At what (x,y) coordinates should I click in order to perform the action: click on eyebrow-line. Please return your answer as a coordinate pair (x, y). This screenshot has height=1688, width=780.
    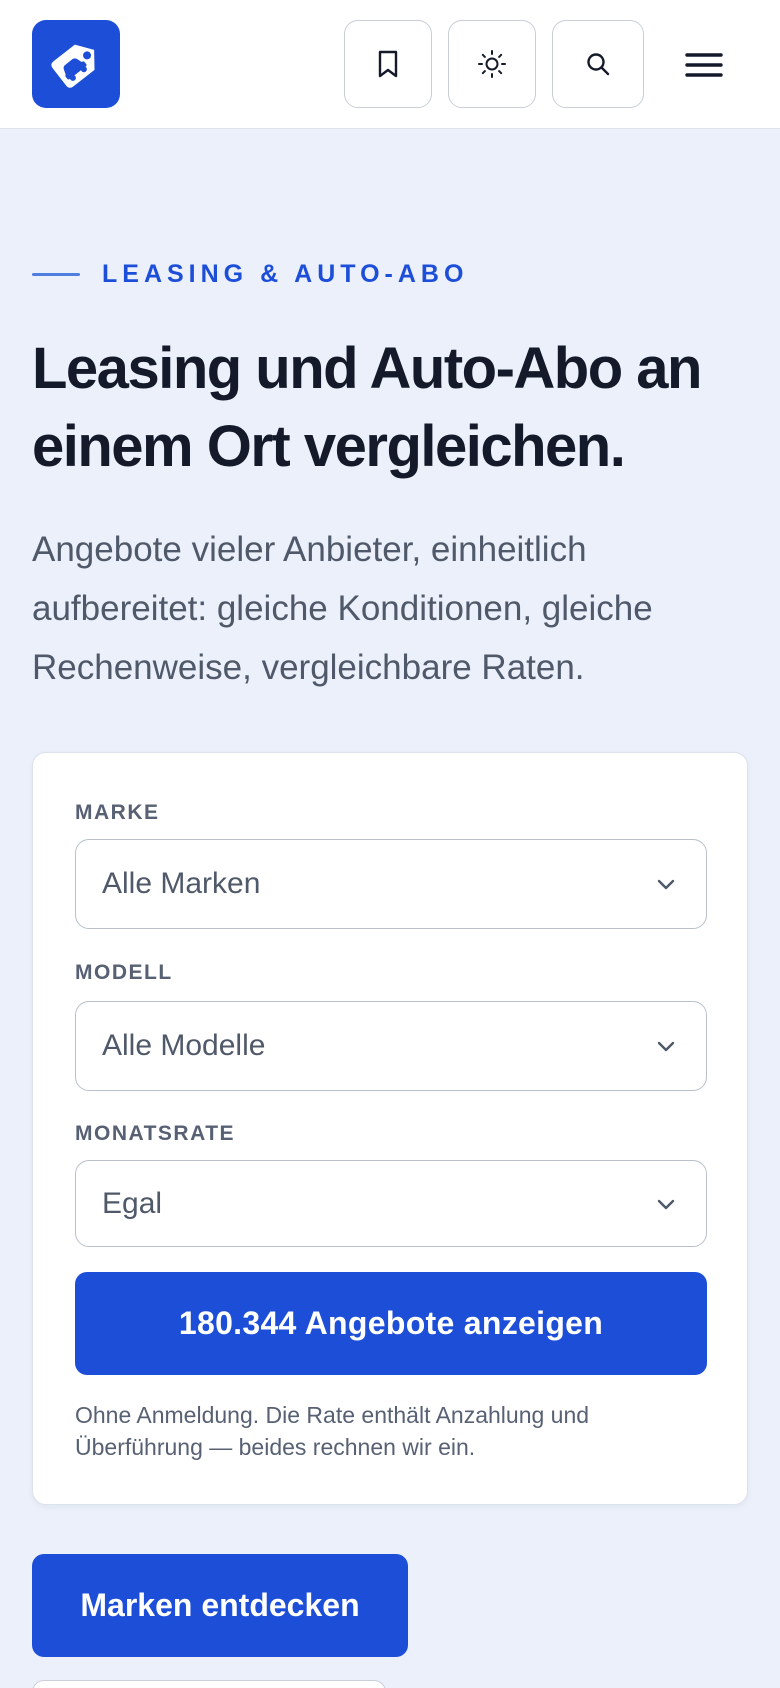
    Looking at the image, I should click on (56, 274).